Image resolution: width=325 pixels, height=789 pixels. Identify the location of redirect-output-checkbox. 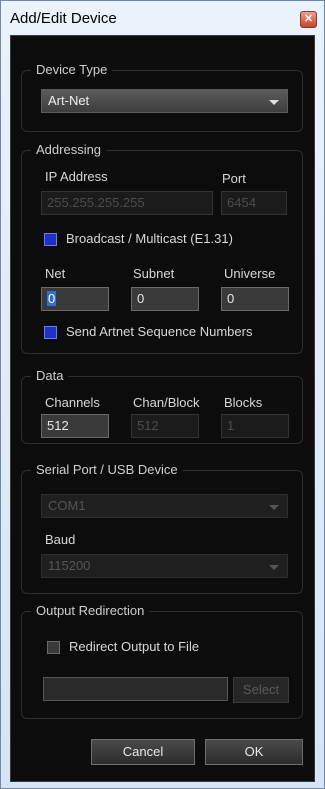
(53, 647).